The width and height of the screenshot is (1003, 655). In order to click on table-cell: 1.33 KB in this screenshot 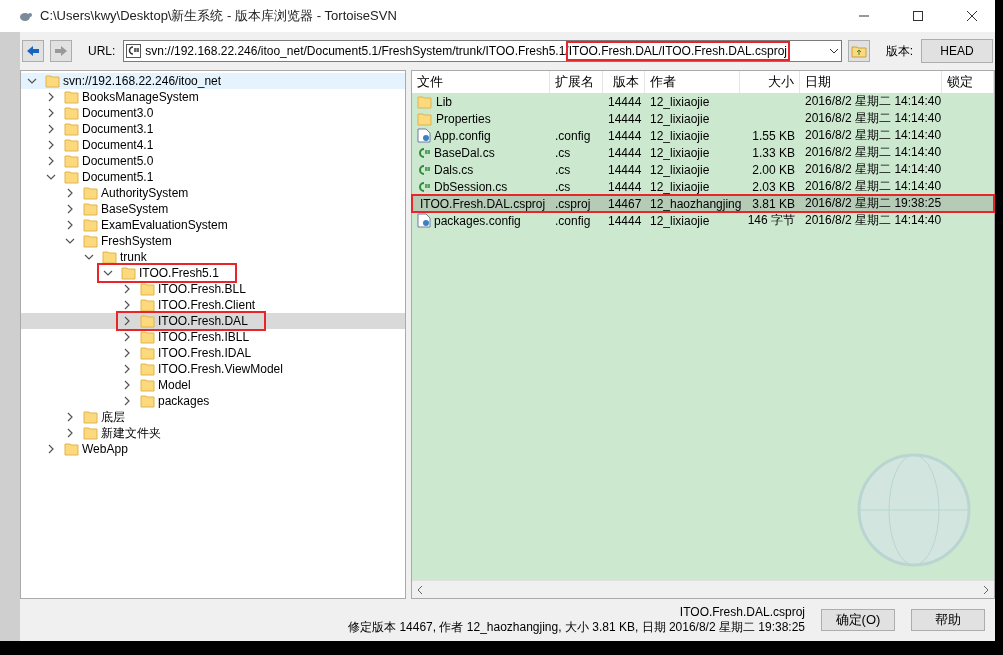, I will do `click(773, 152)`.